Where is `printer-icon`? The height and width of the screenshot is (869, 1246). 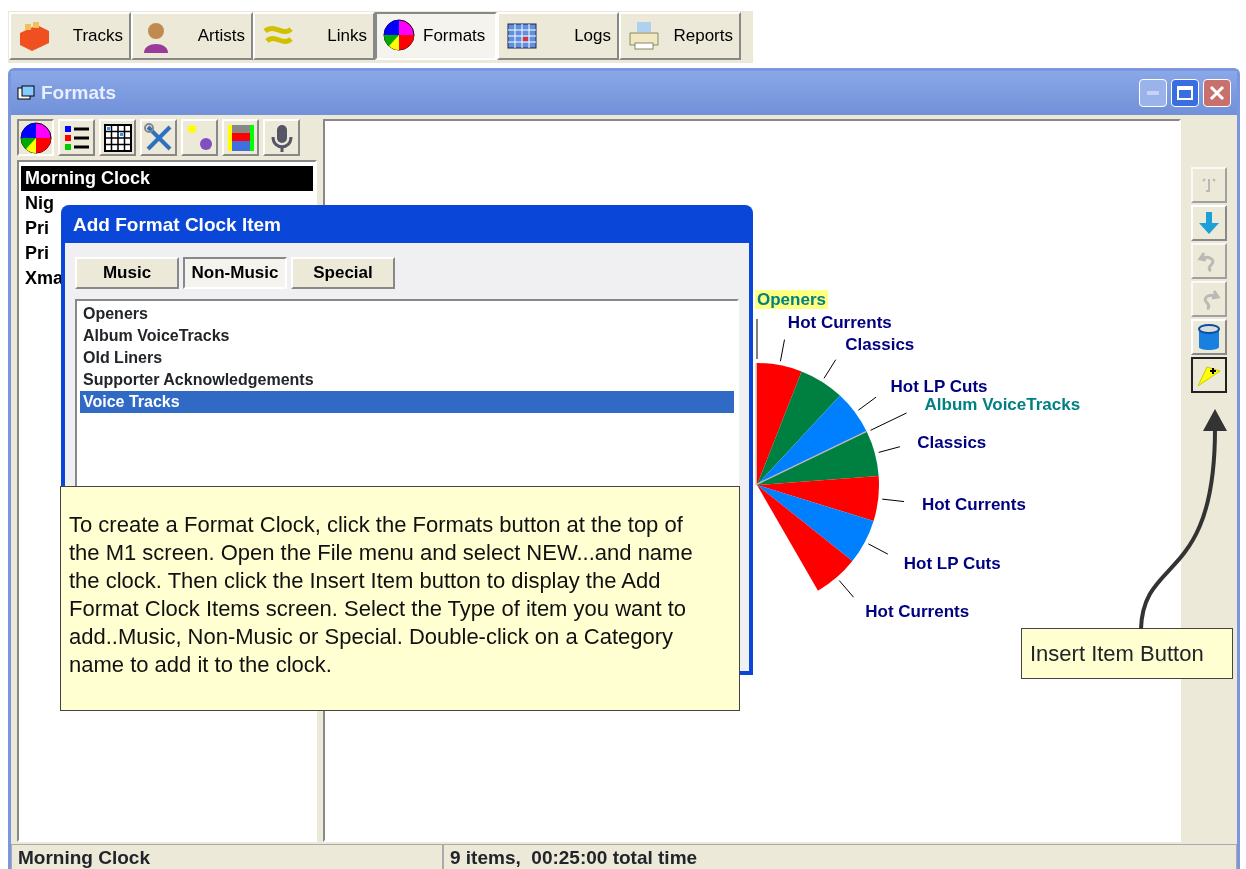 printer-icon is located at coordinates (644, 36).